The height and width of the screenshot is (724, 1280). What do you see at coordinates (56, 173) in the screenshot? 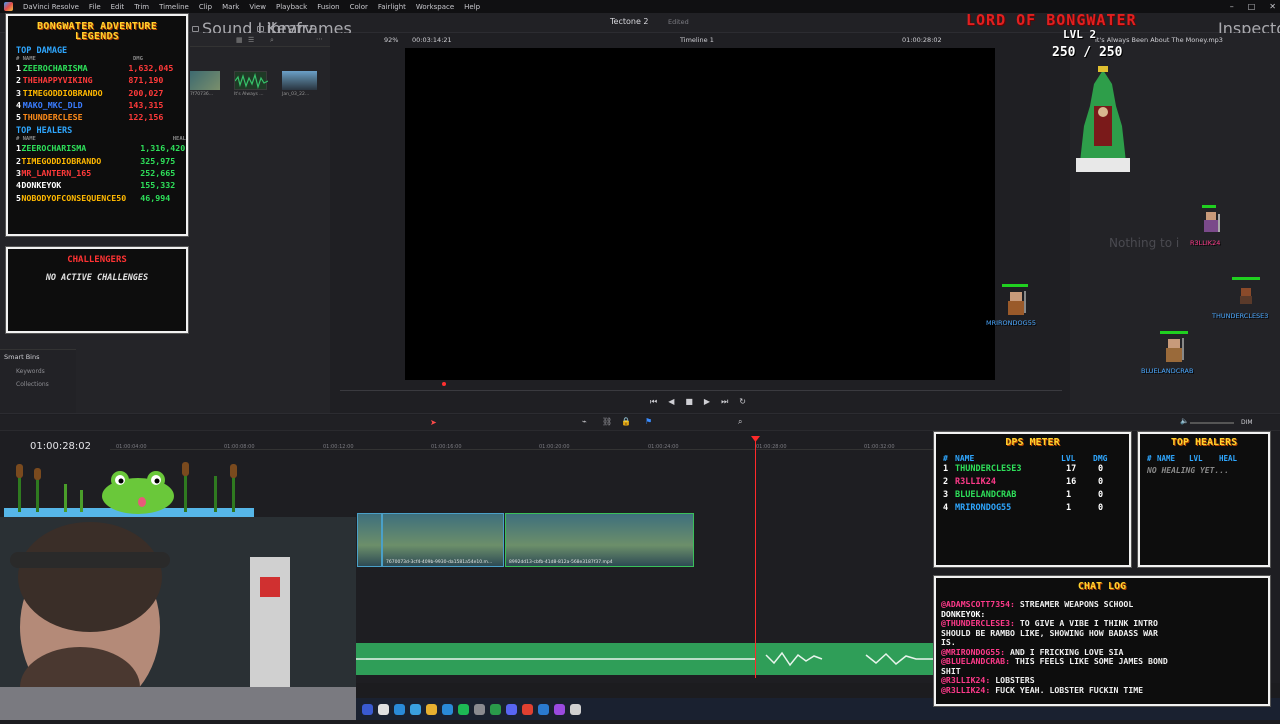
I see `player-name: MR_LANTERN_165` at bounding box center [56, 173].